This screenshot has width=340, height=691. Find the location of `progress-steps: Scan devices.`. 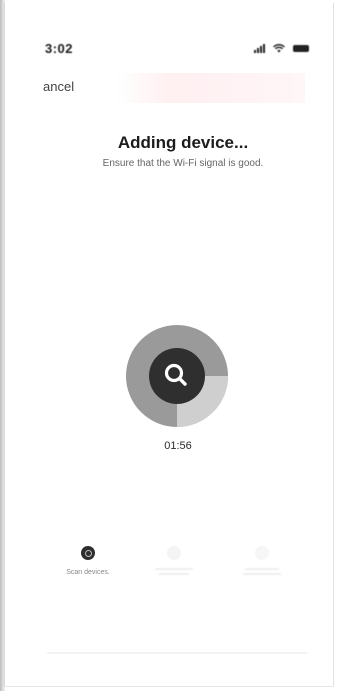

progress-steps: Scan devices. is located at coordinates (169, 576).